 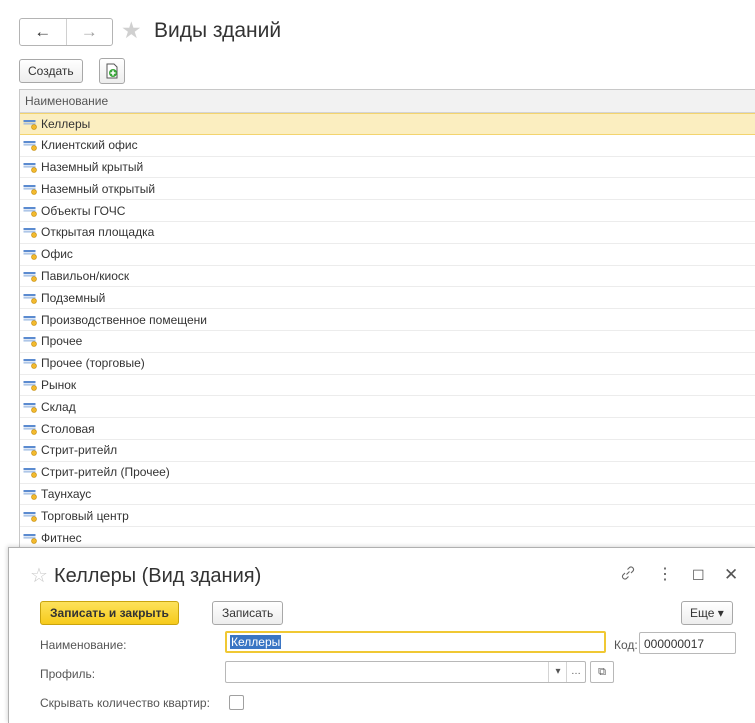 What do you see at coordinates (85, 515) in the screenshot?
I see `list-item-label: Торговый центр` at bounding box center [85, 515].